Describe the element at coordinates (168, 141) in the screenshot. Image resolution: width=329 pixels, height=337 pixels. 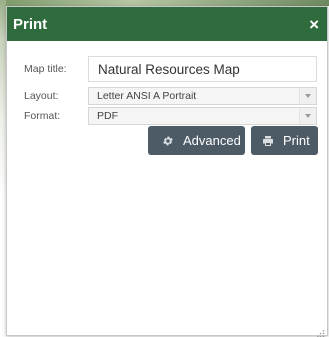
I see `gear-icon` at that location.